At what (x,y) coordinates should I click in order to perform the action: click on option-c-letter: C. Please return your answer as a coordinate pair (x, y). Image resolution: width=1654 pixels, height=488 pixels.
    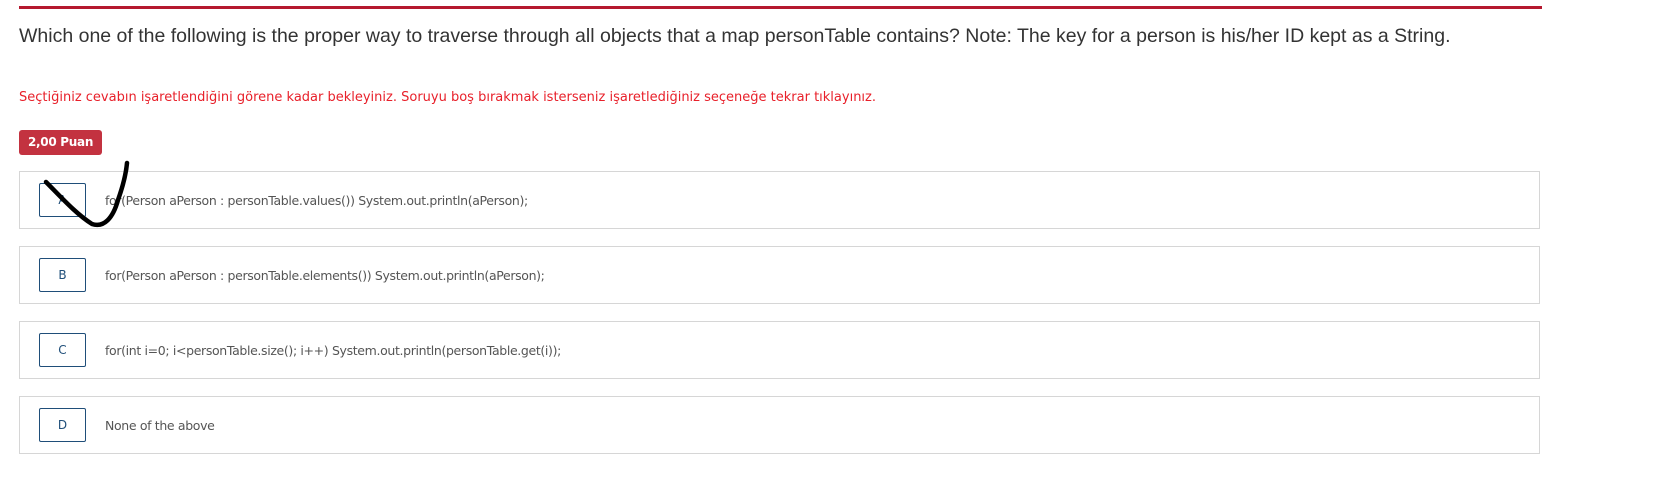
    Looking at the image, I should click on (62, 350).